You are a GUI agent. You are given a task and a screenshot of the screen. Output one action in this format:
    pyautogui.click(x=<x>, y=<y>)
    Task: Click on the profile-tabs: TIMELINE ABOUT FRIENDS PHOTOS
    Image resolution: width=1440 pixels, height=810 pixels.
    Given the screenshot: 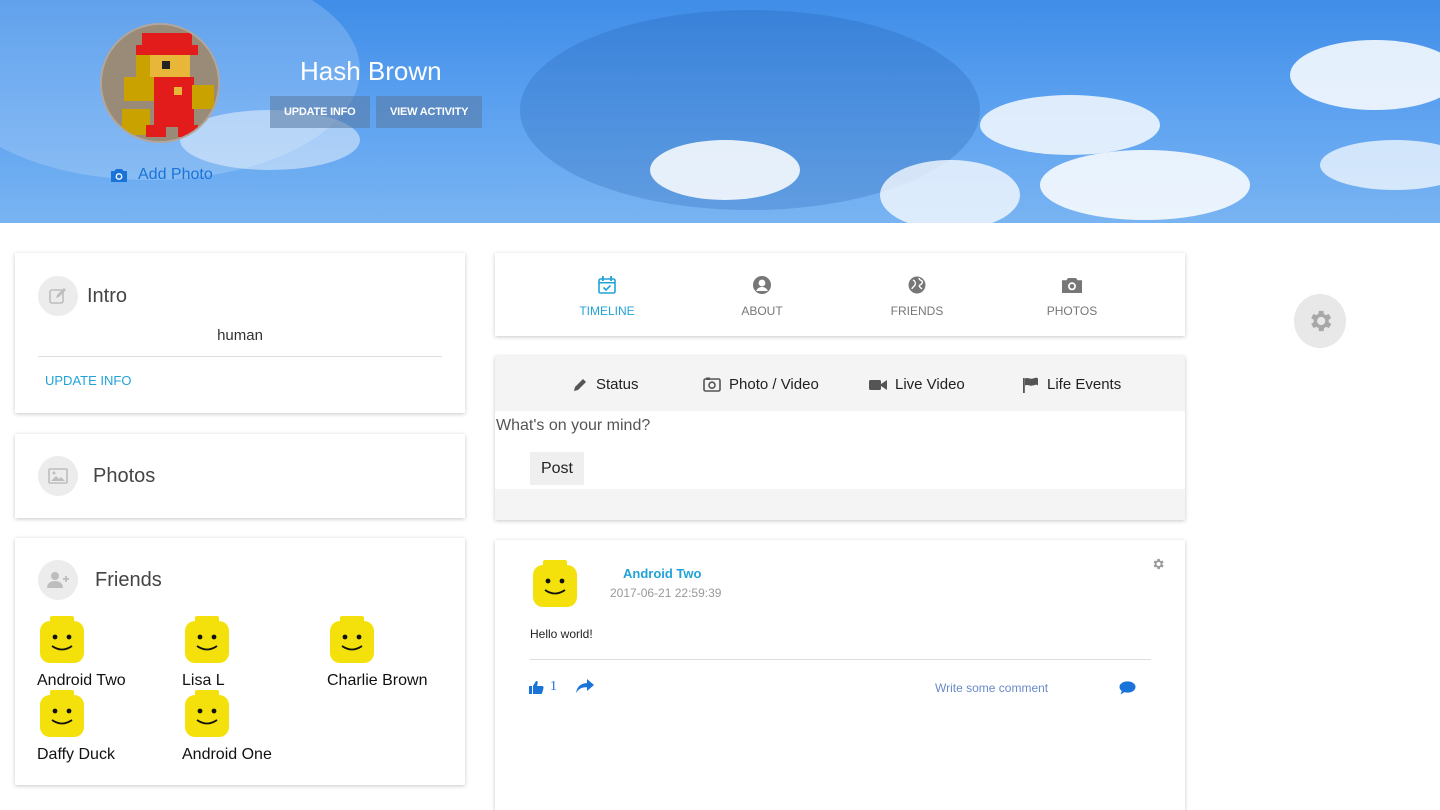 What is the action you would take?
    pyautogui.click(x=840, y=294)
    